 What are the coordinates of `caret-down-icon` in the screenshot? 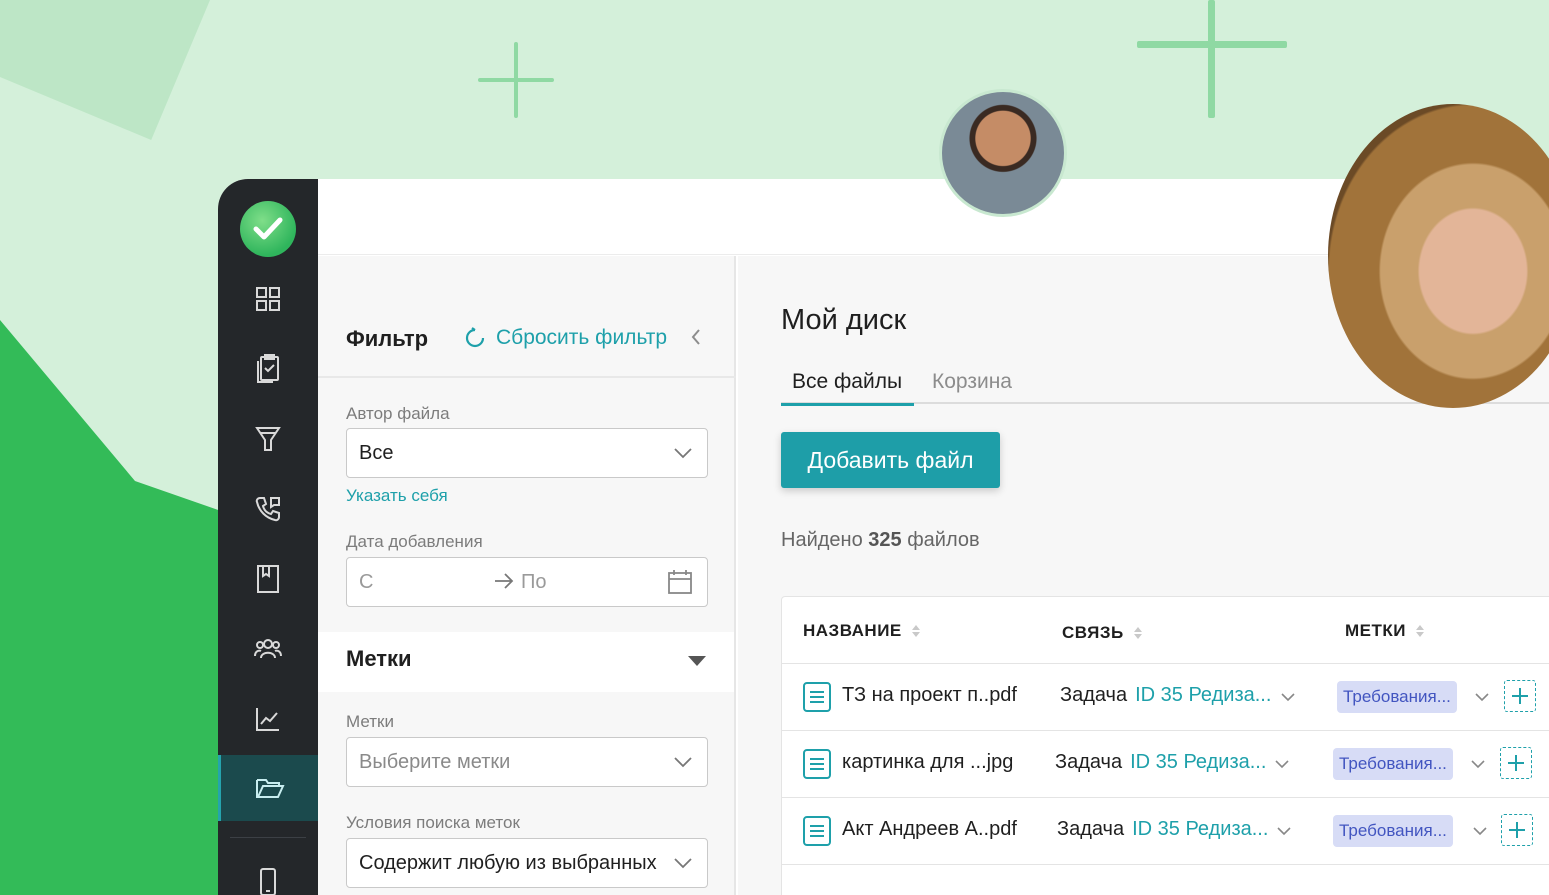 It's located at (697, 661).